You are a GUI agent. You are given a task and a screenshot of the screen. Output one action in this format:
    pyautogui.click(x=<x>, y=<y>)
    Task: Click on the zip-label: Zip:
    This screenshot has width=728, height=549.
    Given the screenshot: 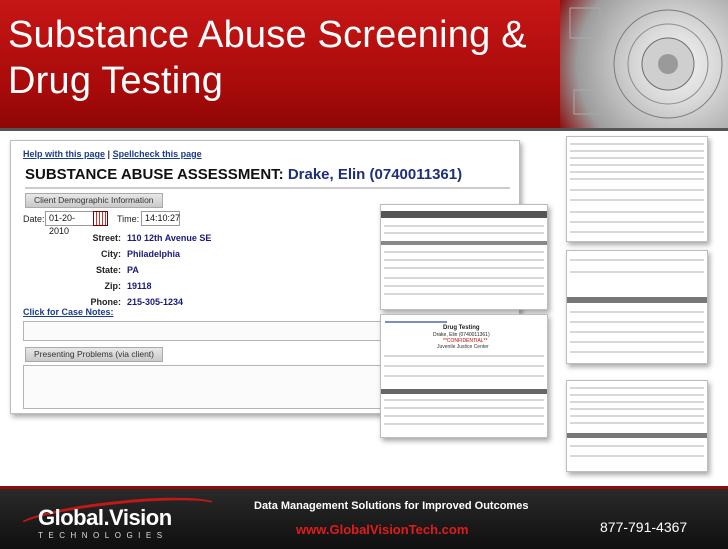 What is the action you would take?
    pyautogui.click(x=113, y=286)
    